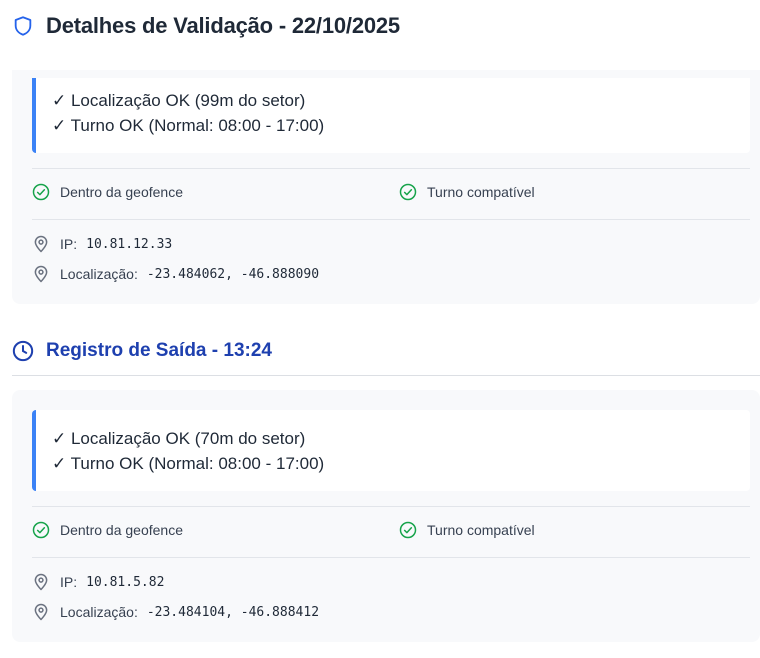  Describe the element at coordinates (159, 350) in the screenshot. I see `exit-section-title: Registro de Saída - 13:24` at that location.